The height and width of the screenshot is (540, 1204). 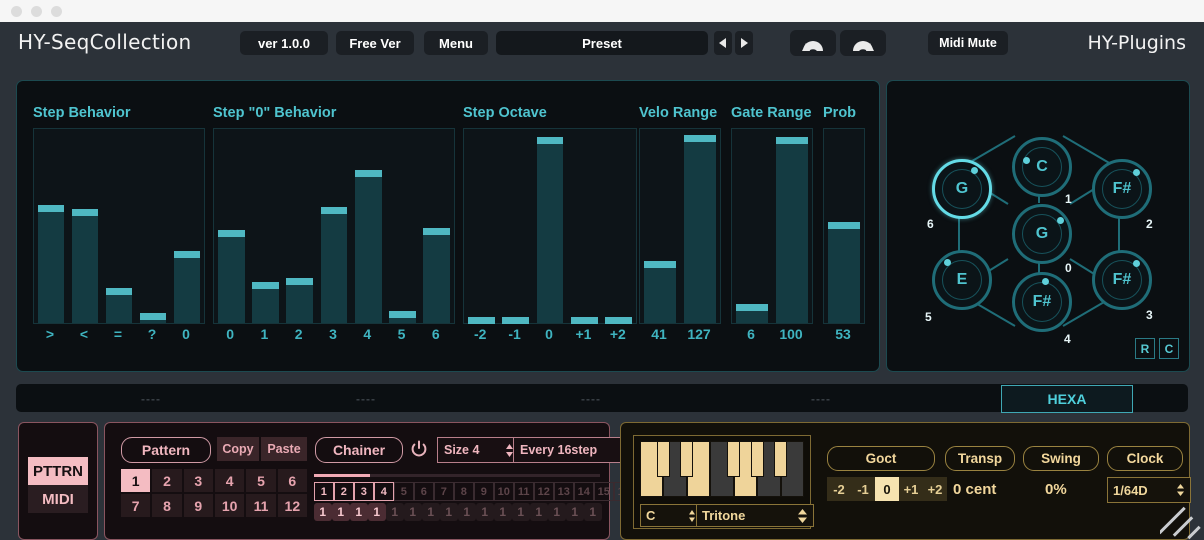 What do you see at coordinates (744, 43) in the screenshot?
I see `preset-next-button` at bounding box center [744, 43].